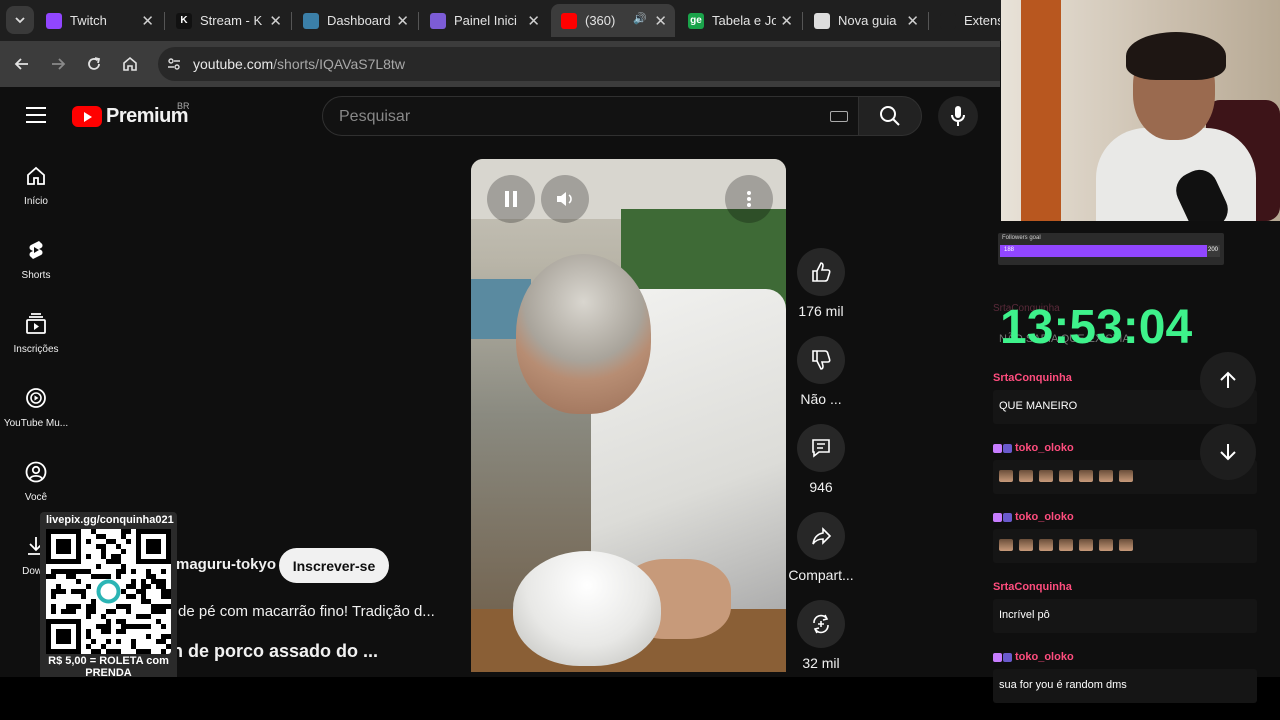  What do you see at coordinates (821, 448) in the screenshot?
I see `comments-button` at bounding box center [821, 448].